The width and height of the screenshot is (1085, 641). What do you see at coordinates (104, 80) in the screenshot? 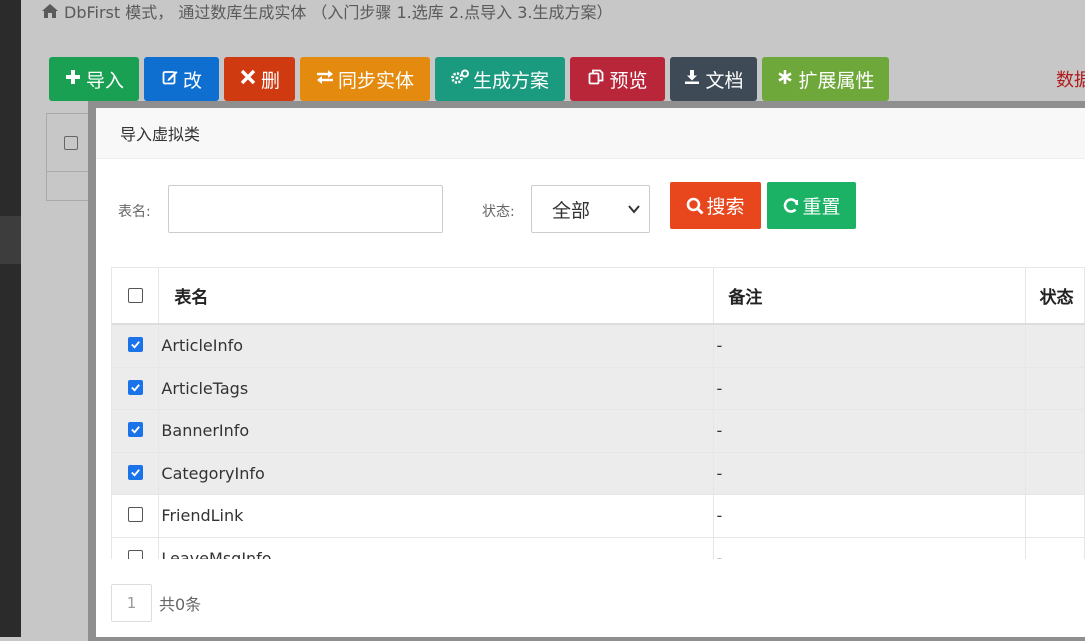
I see `toolbar-button-label: 导入` at bounding box center [104, 80].